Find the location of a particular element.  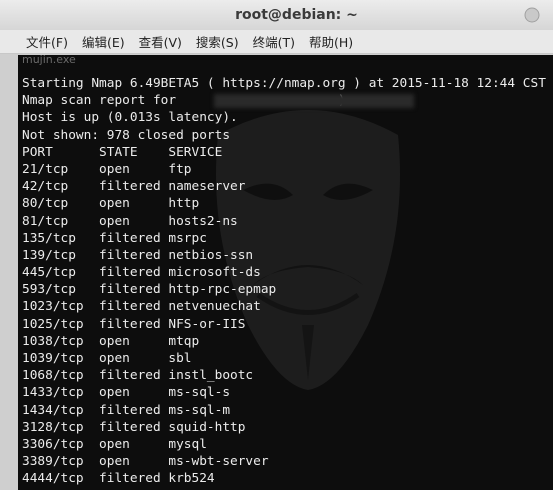

window-control-icon is located at coordinates (532, 15).